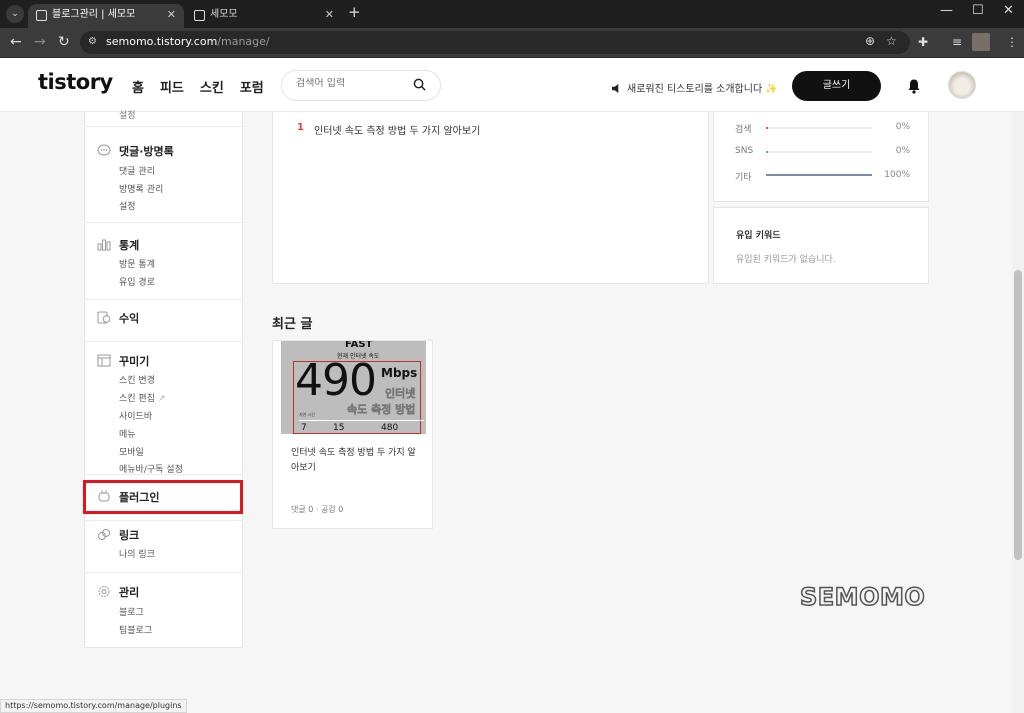 Image resolution: width=1024 pixels, height=713 pixels. I want to click on sidebar-head-links: 링크, so click(118, 535).